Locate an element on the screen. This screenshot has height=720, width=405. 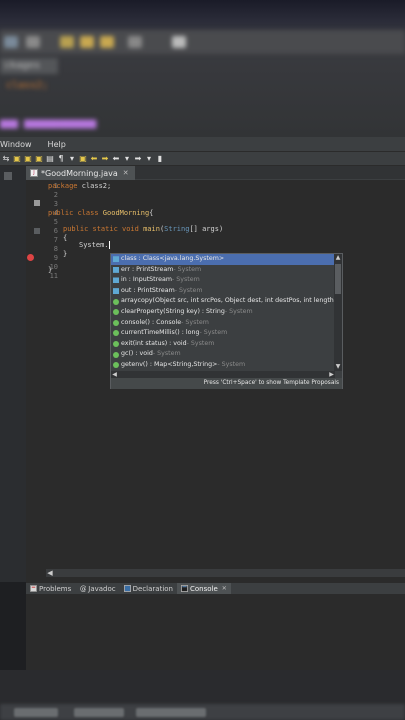
line-number: 9 is located at coordinates (55, 258).